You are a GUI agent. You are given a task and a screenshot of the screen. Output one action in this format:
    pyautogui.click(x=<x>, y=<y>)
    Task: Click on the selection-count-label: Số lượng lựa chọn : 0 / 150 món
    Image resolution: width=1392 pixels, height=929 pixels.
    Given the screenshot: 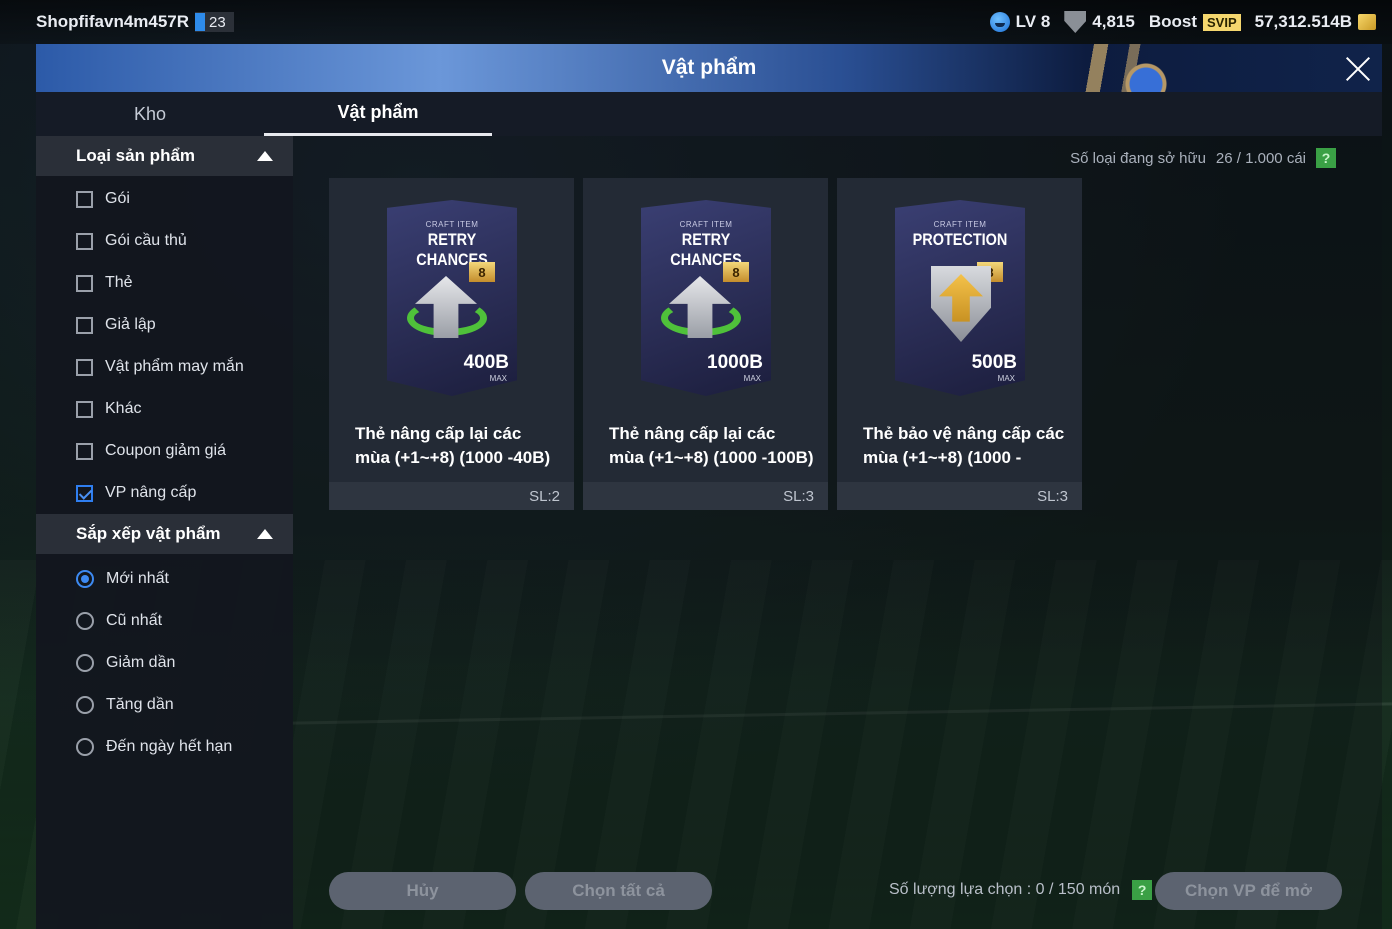 What is the action you would take?
    pyautogui.click(x=1005, y=889)
    